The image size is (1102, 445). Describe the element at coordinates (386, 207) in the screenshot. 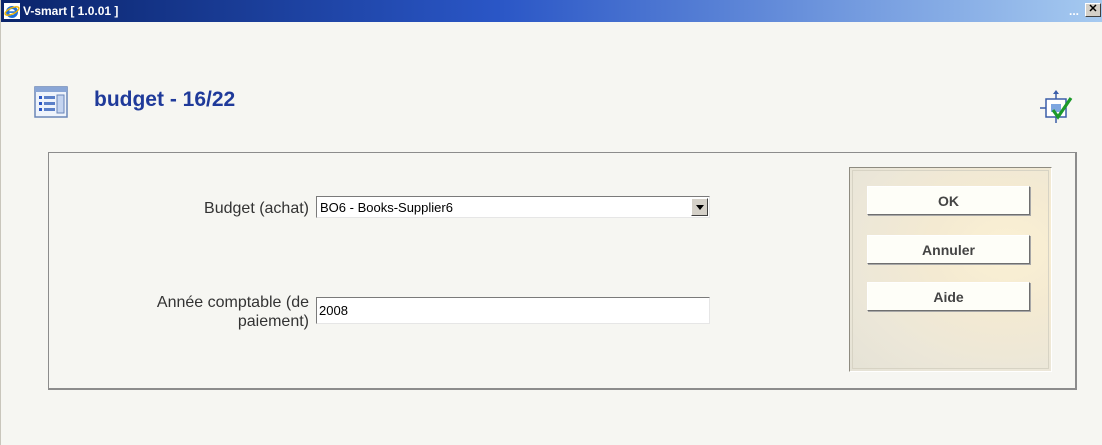

I see `budget-select-value: BO6 - Books-Supplier6` at that location.